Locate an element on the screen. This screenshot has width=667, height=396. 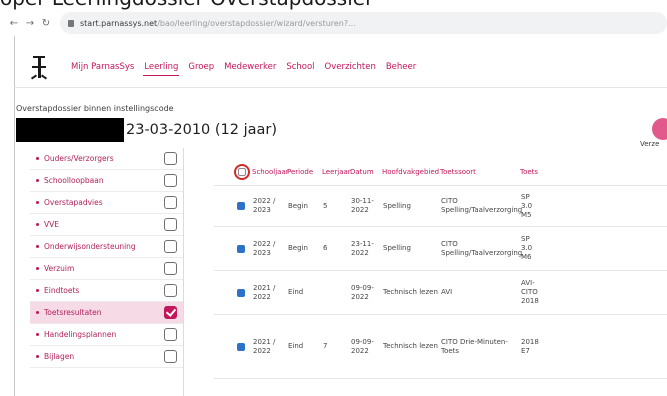
sidebar-item-onderwijsondersteuning: Onderwijsondersteuning is located at coordinates (106, 247).